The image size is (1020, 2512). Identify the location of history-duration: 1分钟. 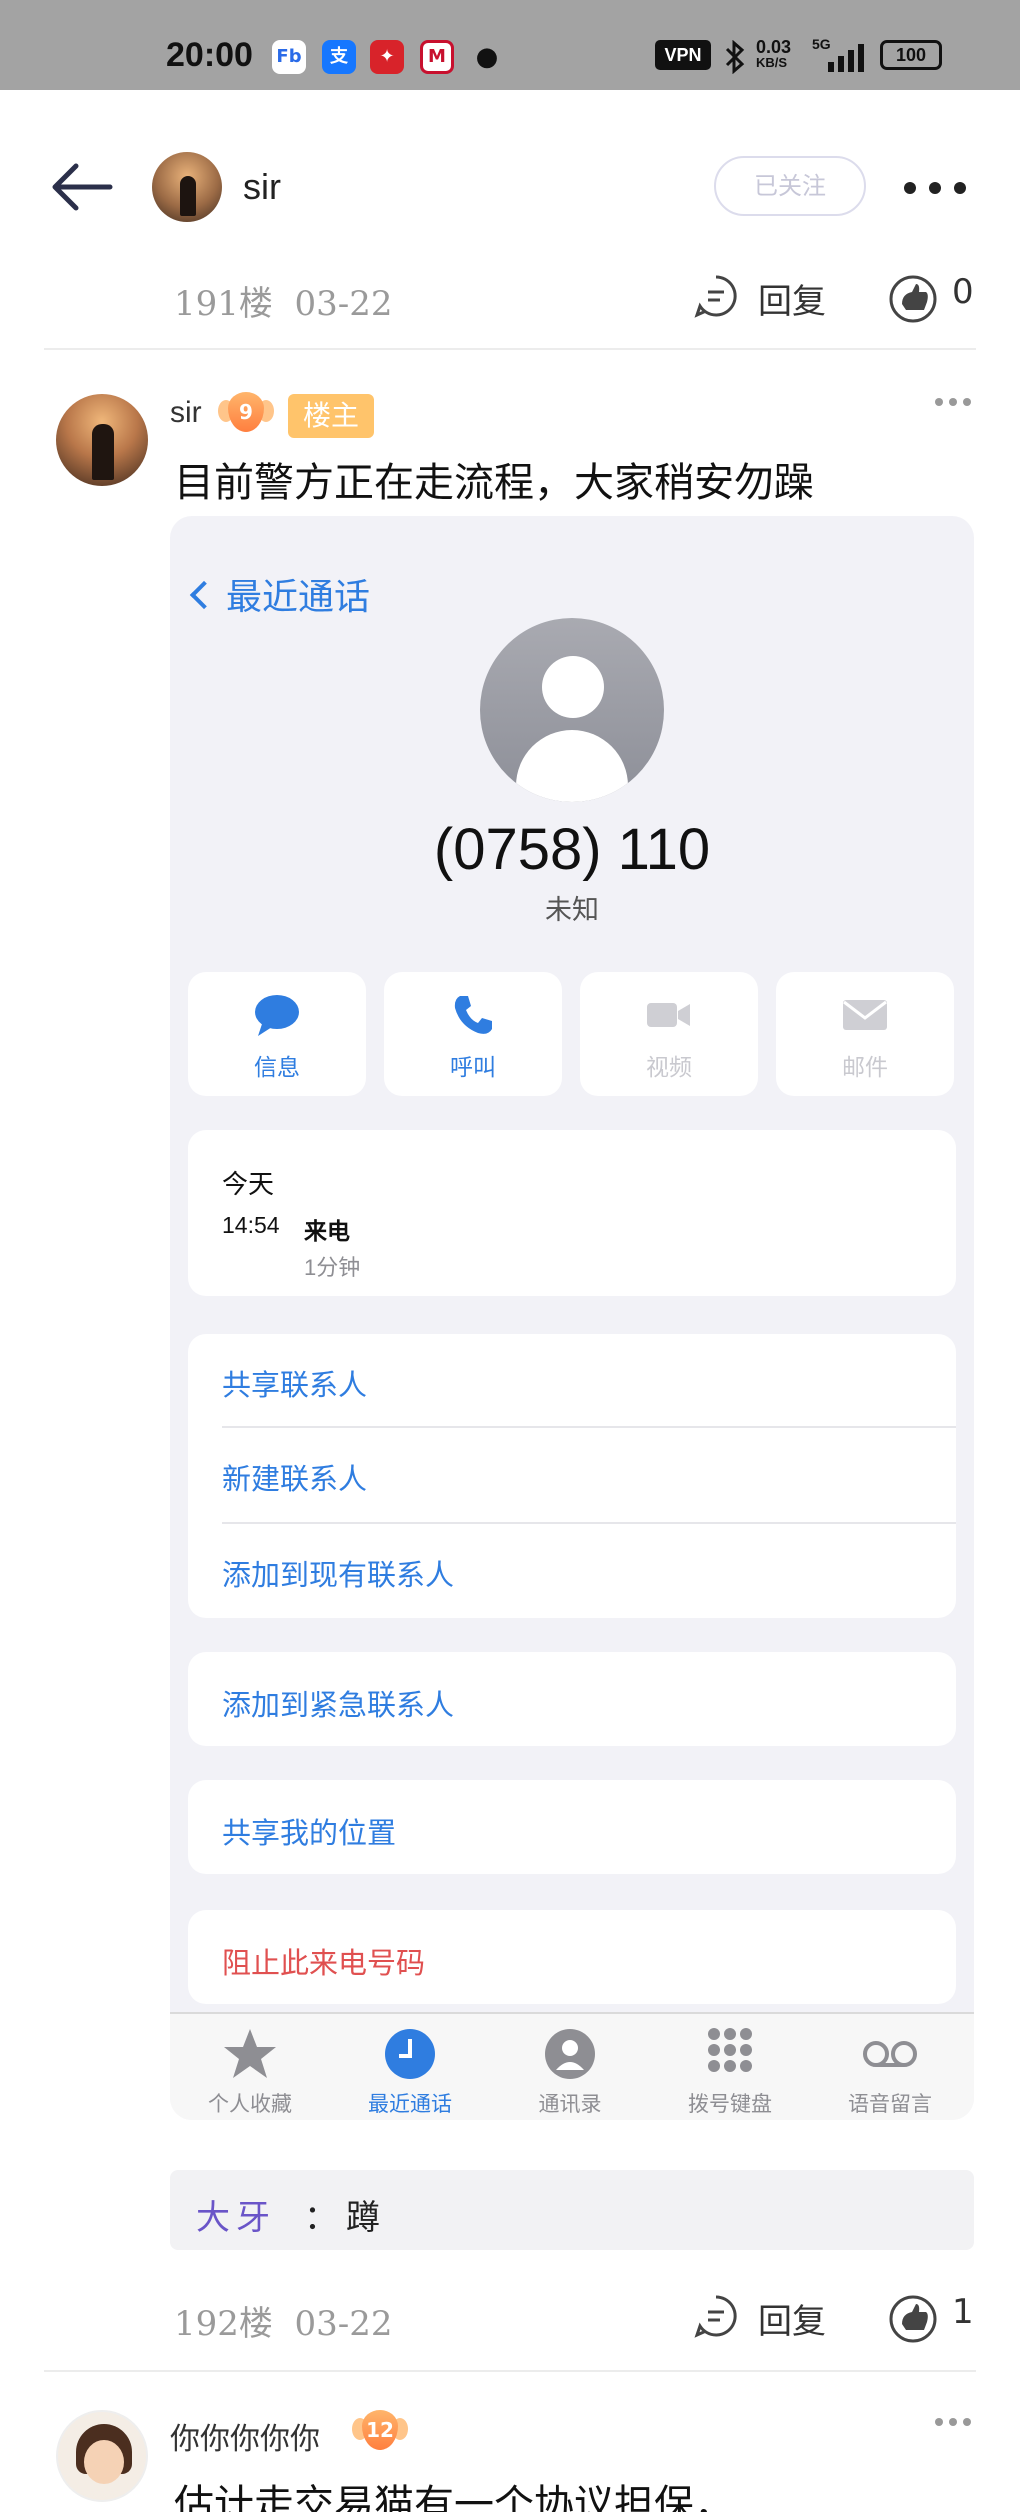
(332, 1267).